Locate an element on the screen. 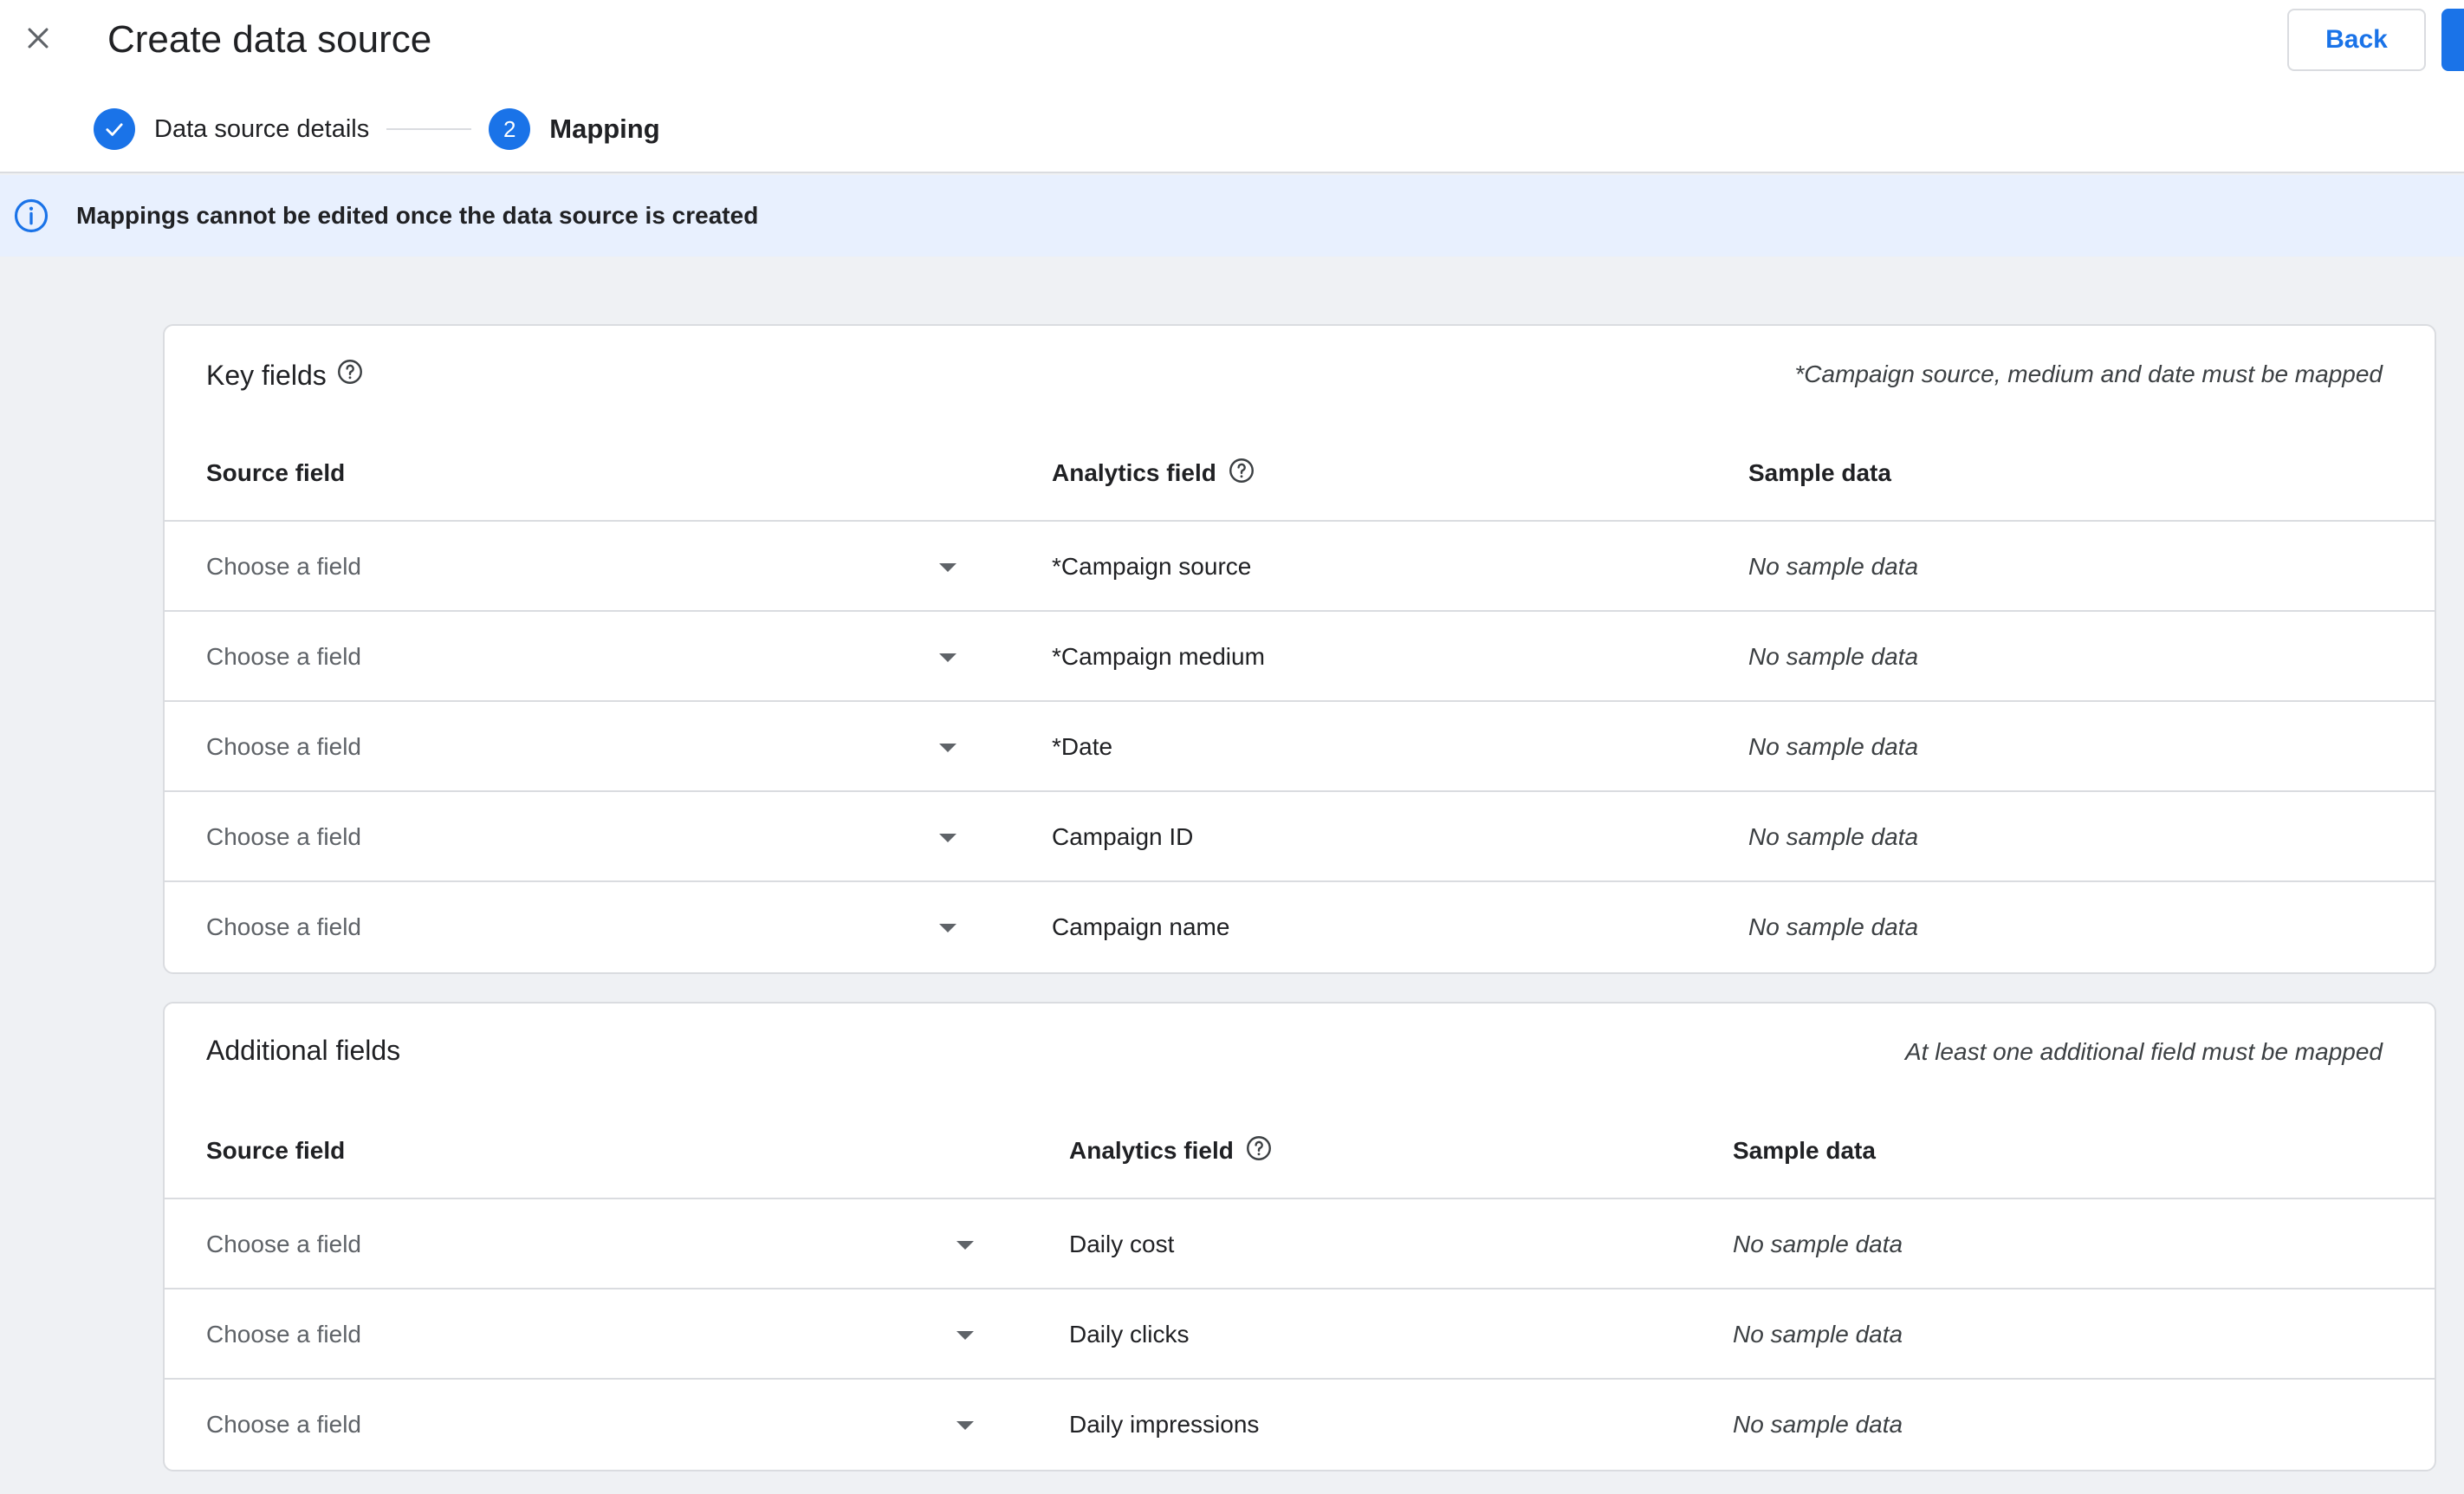  analytics-field: Daily impressions is located at coordinates (1164, 1424).